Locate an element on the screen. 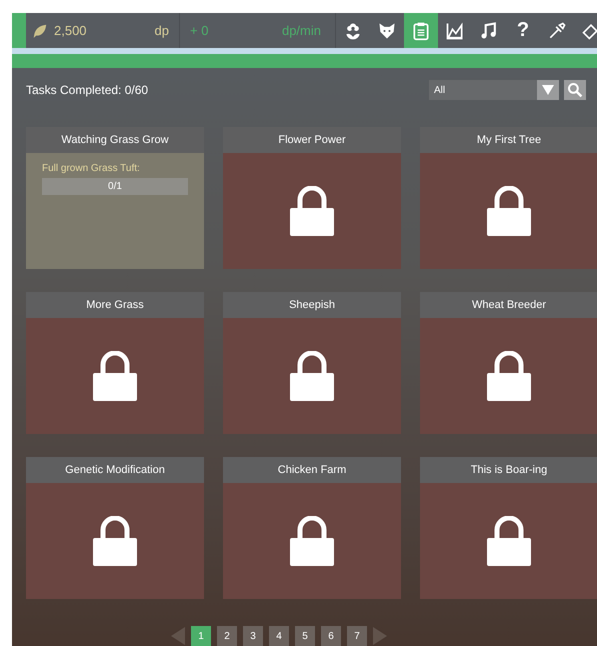 The image size is (597, 646). leaf-icon is located at coordinates (40, 30).